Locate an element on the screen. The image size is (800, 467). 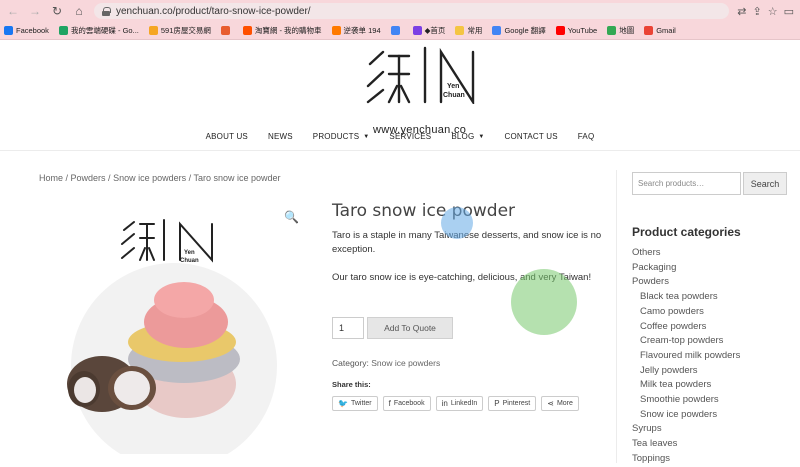
nav-item-news: NEWS is located at coordinates (280, 136).